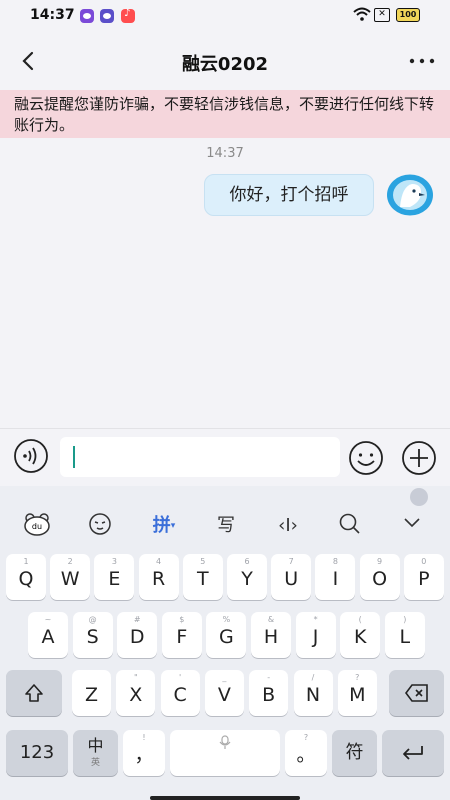 This screenshot has height=800, width=450. I want to click on key-z: Z, so click(91, 693).